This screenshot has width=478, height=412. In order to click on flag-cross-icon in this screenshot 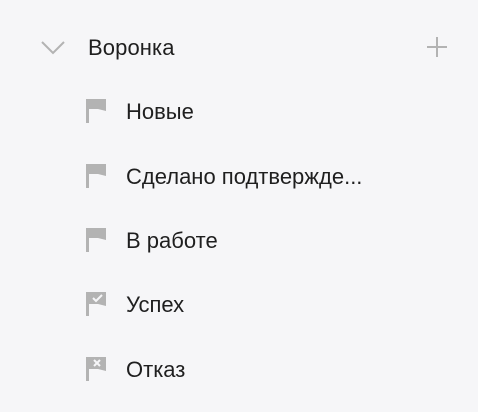, I will do `click(97, 369)`.